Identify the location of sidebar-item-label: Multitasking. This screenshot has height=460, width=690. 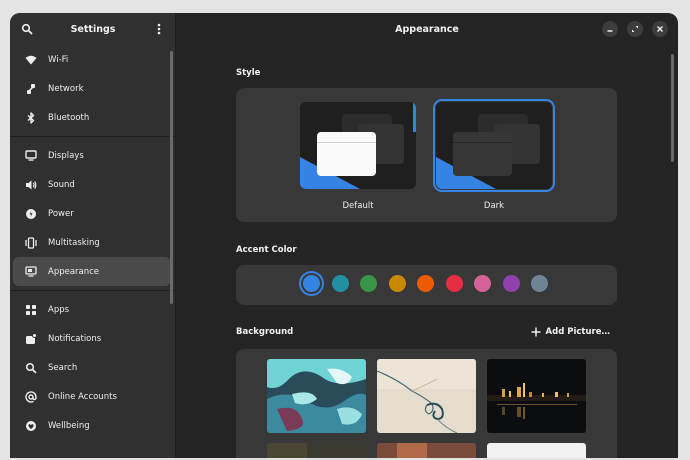
(74, 242).